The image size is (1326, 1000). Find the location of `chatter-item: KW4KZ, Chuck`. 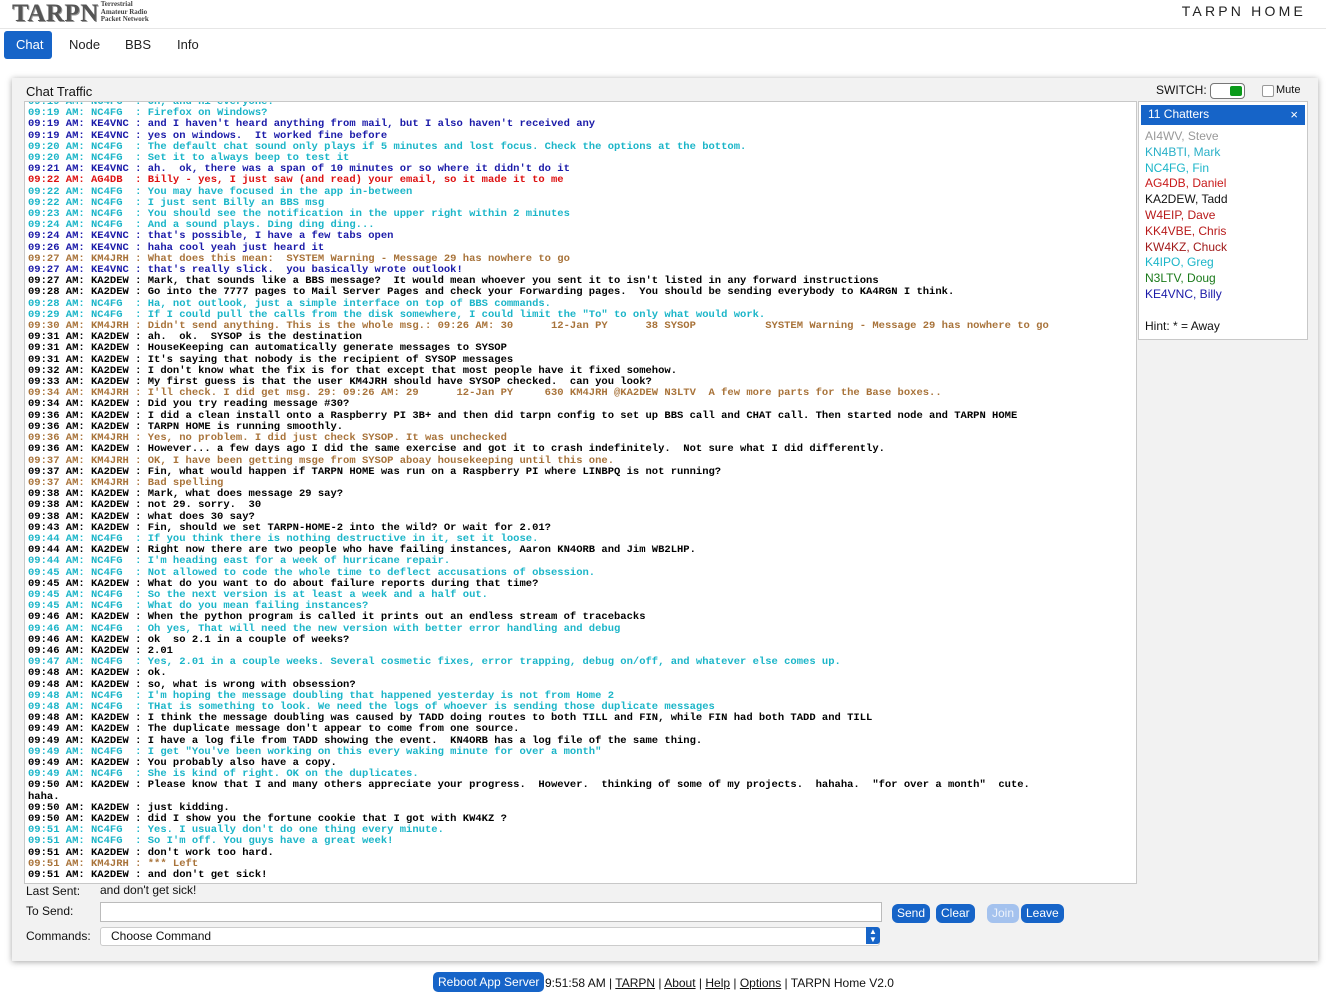

chatter-item: KW4KZ, Chuck is located at coordinates (1186, 248).